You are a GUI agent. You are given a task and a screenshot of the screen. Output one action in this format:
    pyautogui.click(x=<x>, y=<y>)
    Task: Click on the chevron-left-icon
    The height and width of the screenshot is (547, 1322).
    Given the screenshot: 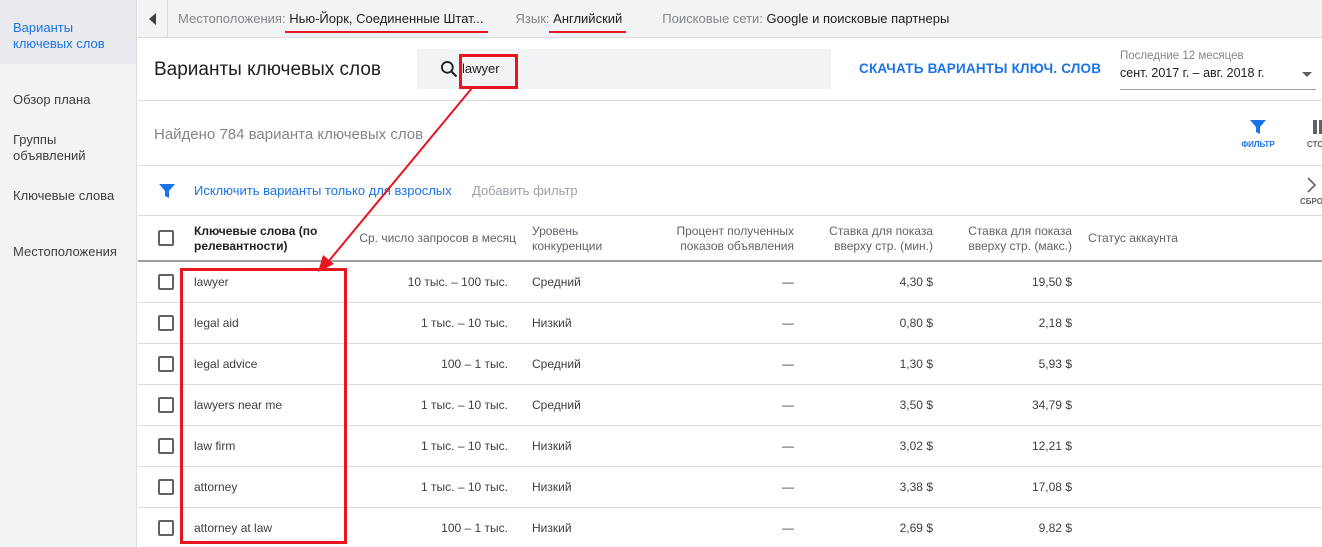 What is the action you would take?
    pyautogui.click(x=152, y=18)
    